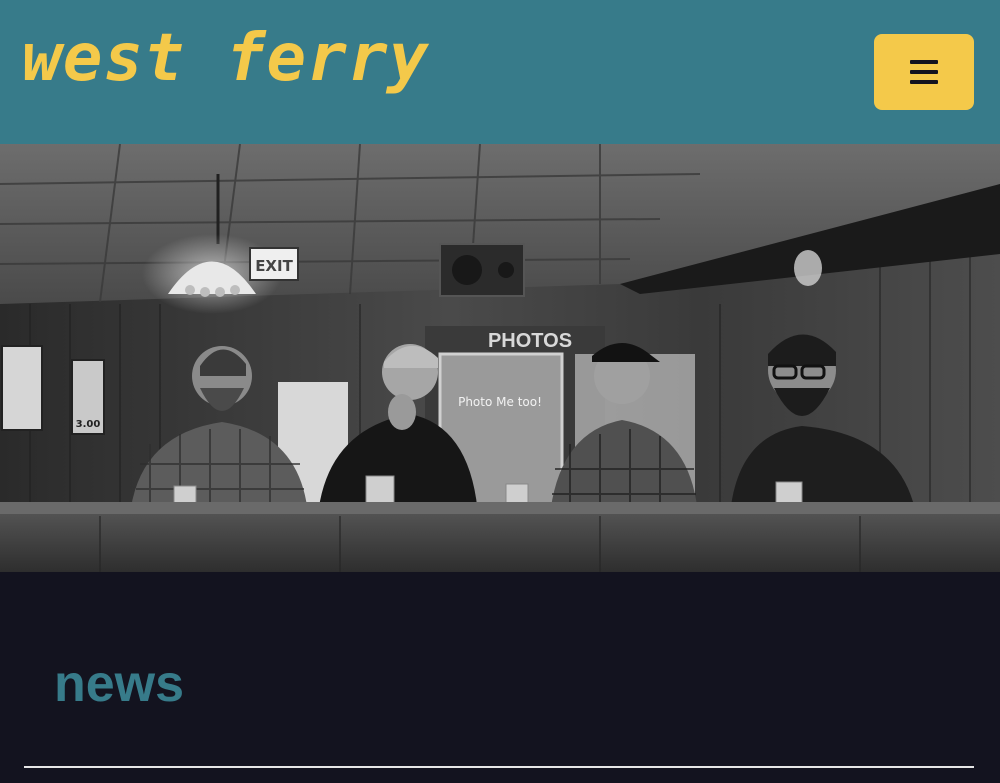 The height and width of the screenshot is (783, 1000). I want to click on exit-sign: EXIT, so click(274, 266).